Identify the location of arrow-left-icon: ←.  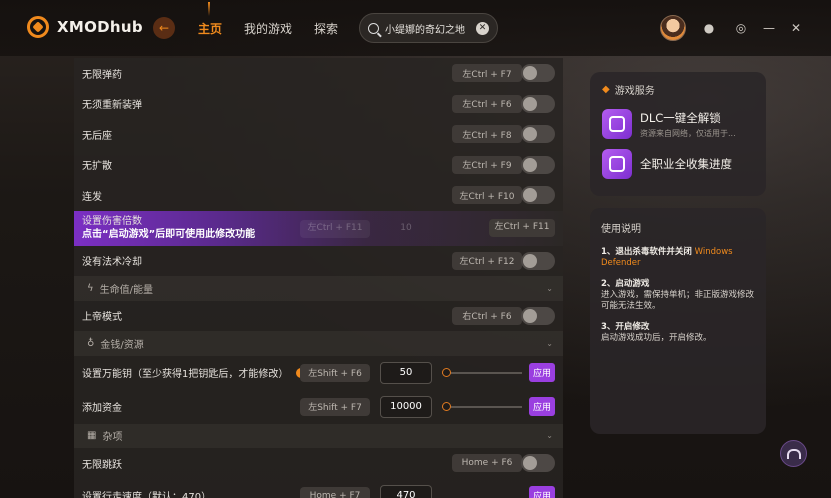
(164, 28).